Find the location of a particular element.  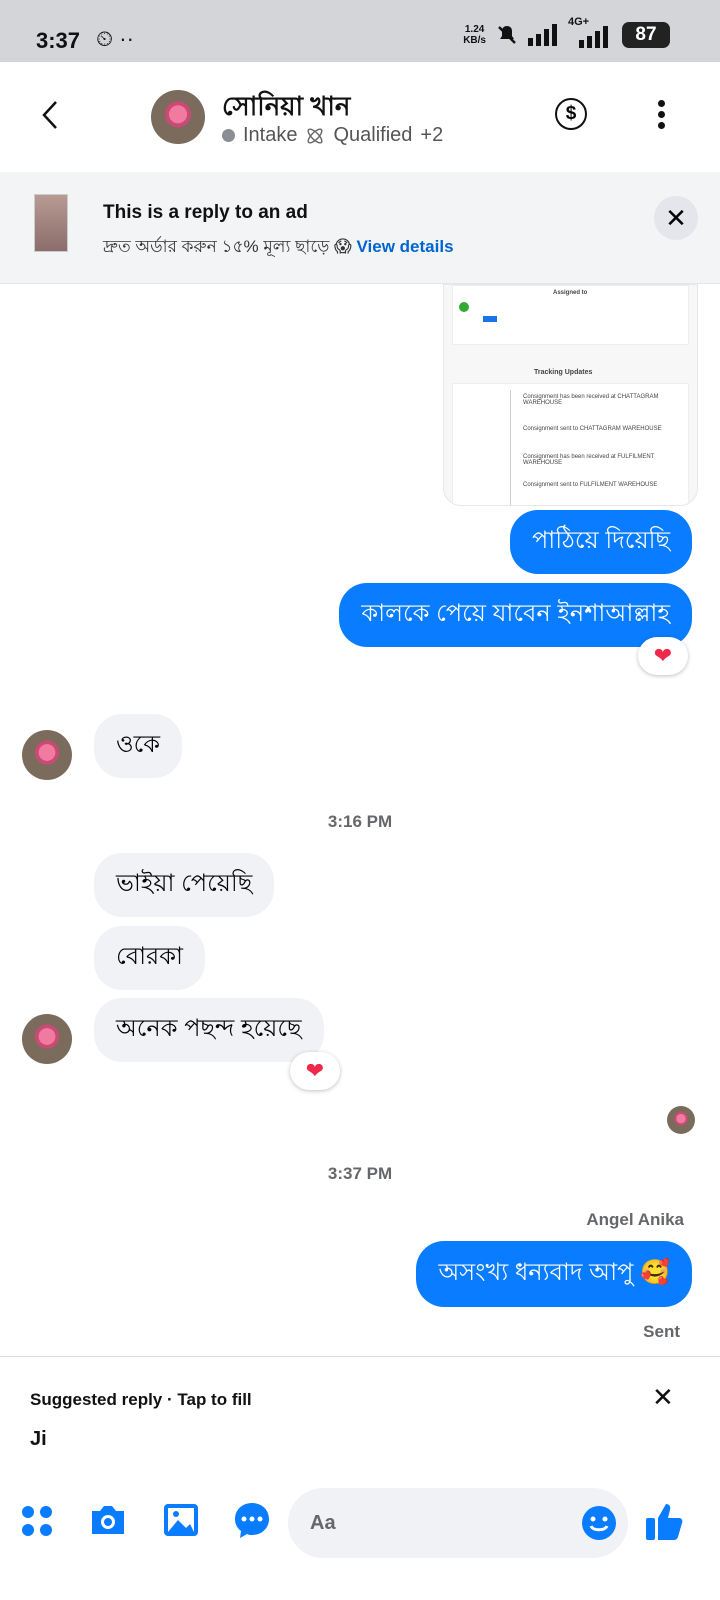

outgoing-message: কালকে পেয়ে যাবেন ইনশাআল্লাহ is located at coordinates (515, 615).